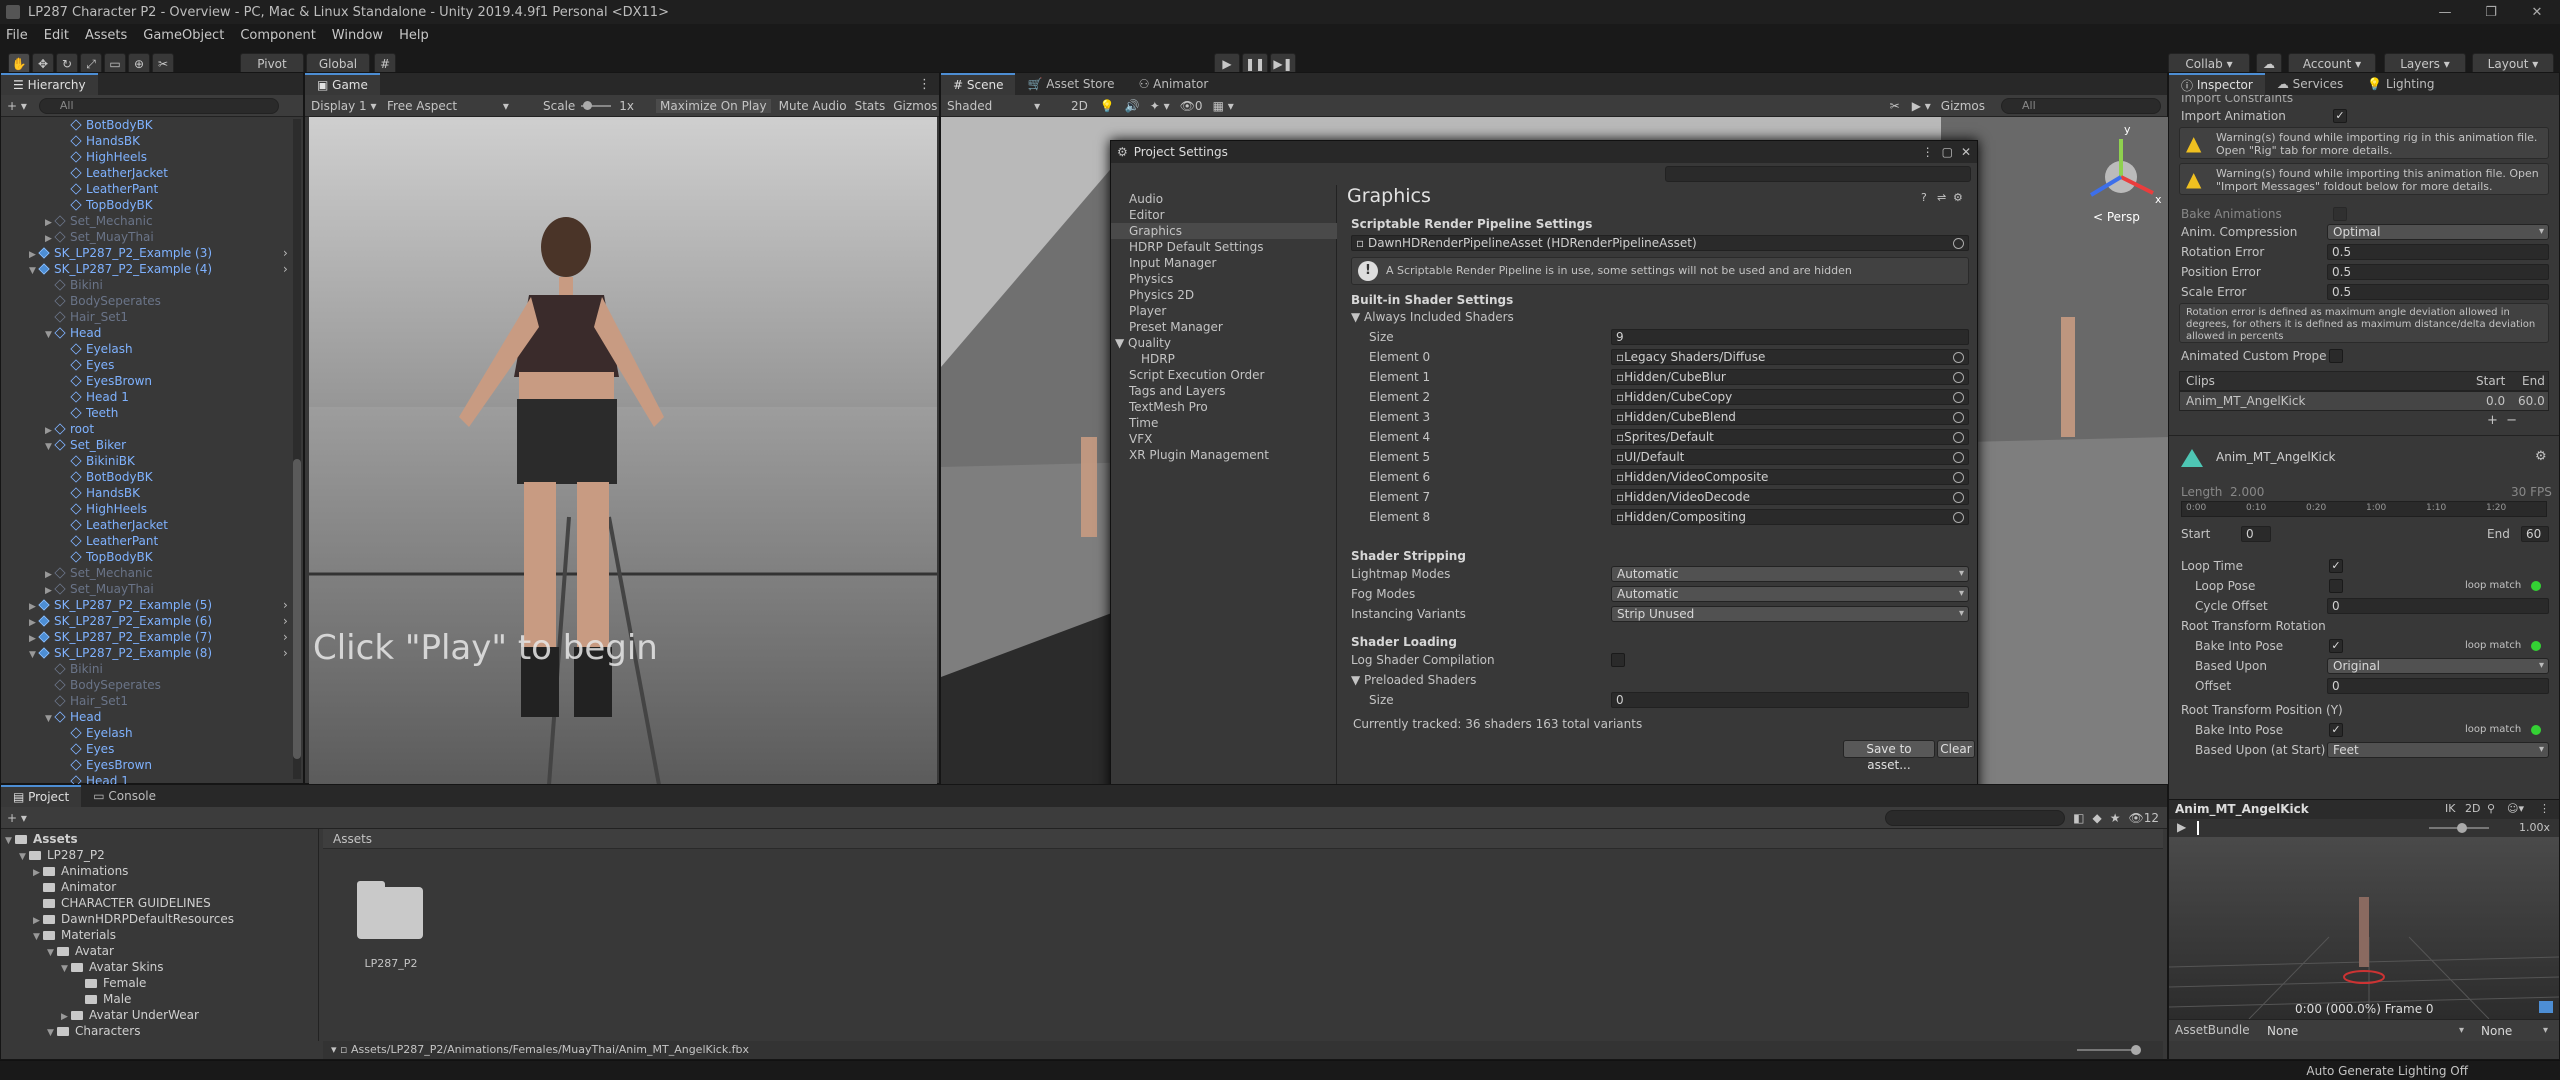 The height and width of the screenshot is (1080, 2560). Describe the element at coordinates (924, 84) in the screenshot. I see `game-menu-icon: ⋮` at that location.